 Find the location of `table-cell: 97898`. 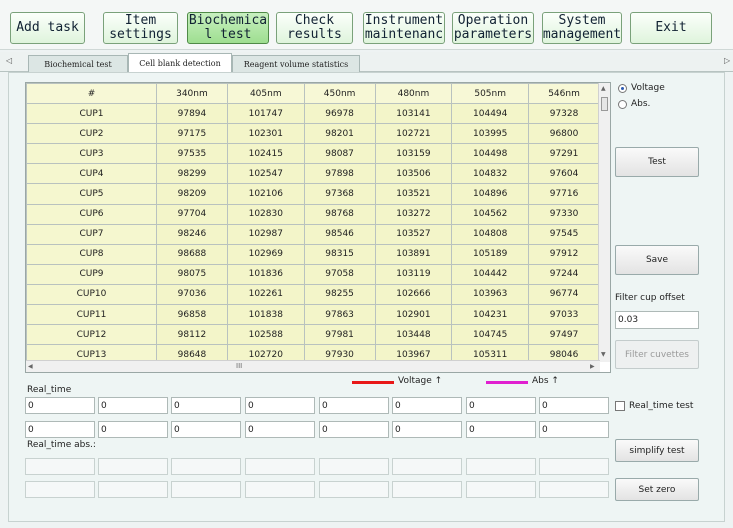

table-cell: 97898 is located at coordinates (339, 174).